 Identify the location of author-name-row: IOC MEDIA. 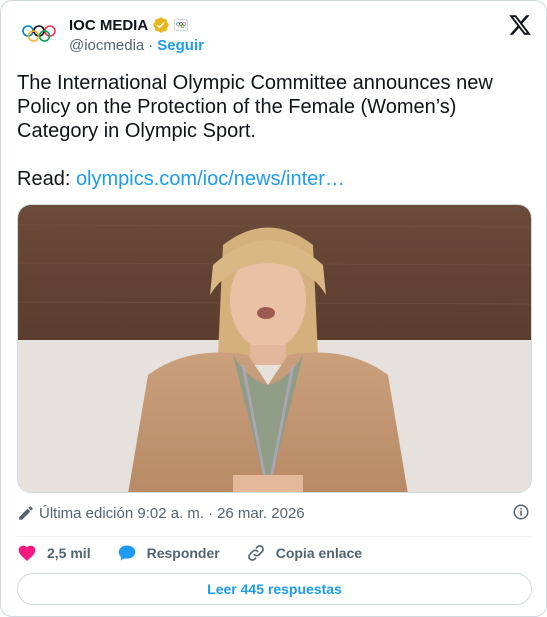
(129, 25).